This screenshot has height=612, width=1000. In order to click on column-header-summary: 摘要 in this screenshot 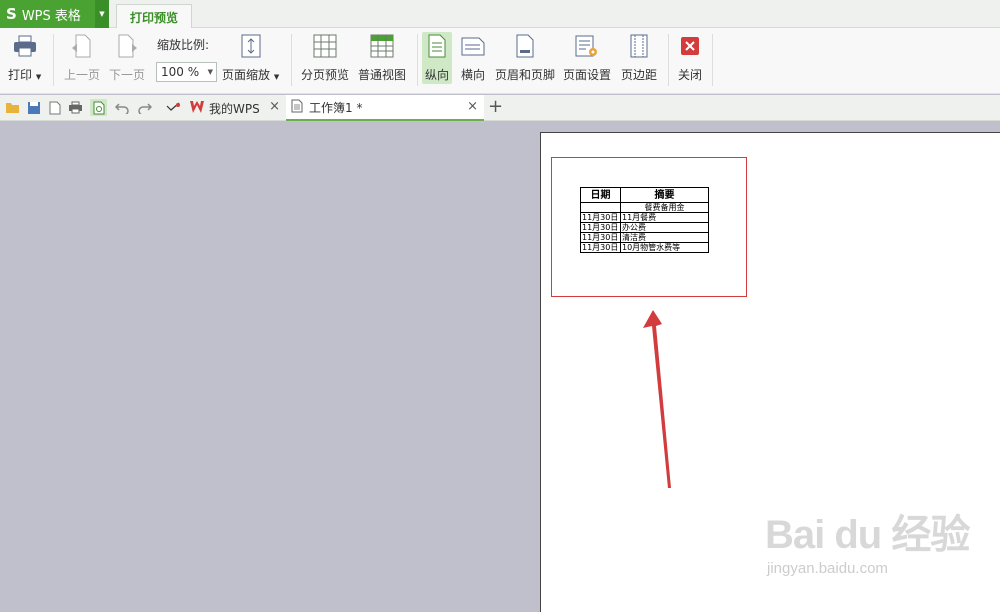, I will do `click(664, 195)`.